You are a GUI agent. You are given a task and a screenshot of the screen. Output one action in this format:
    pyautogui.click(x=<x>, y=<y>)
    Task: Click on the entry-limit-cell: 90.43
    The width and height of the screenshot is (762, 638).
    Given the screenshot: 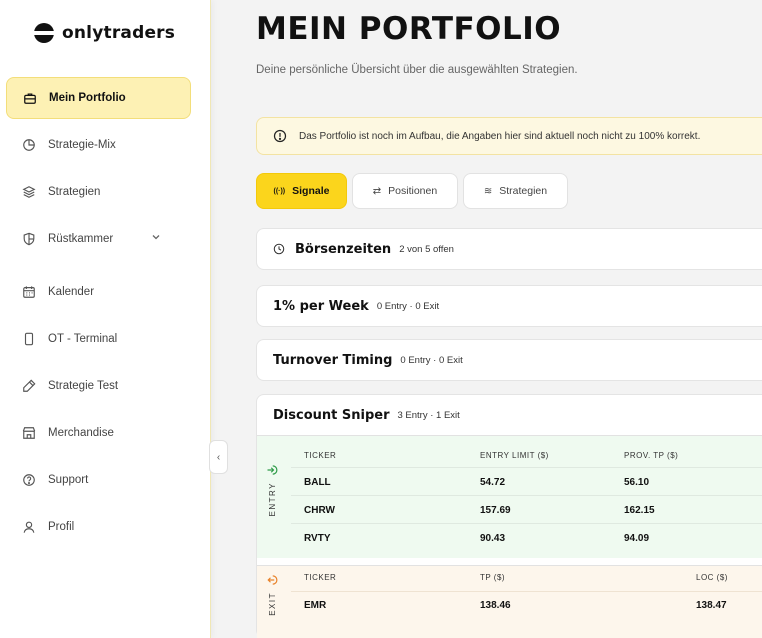 What is the action you would take?
    pyautogui.click(x=493, y=538)
    